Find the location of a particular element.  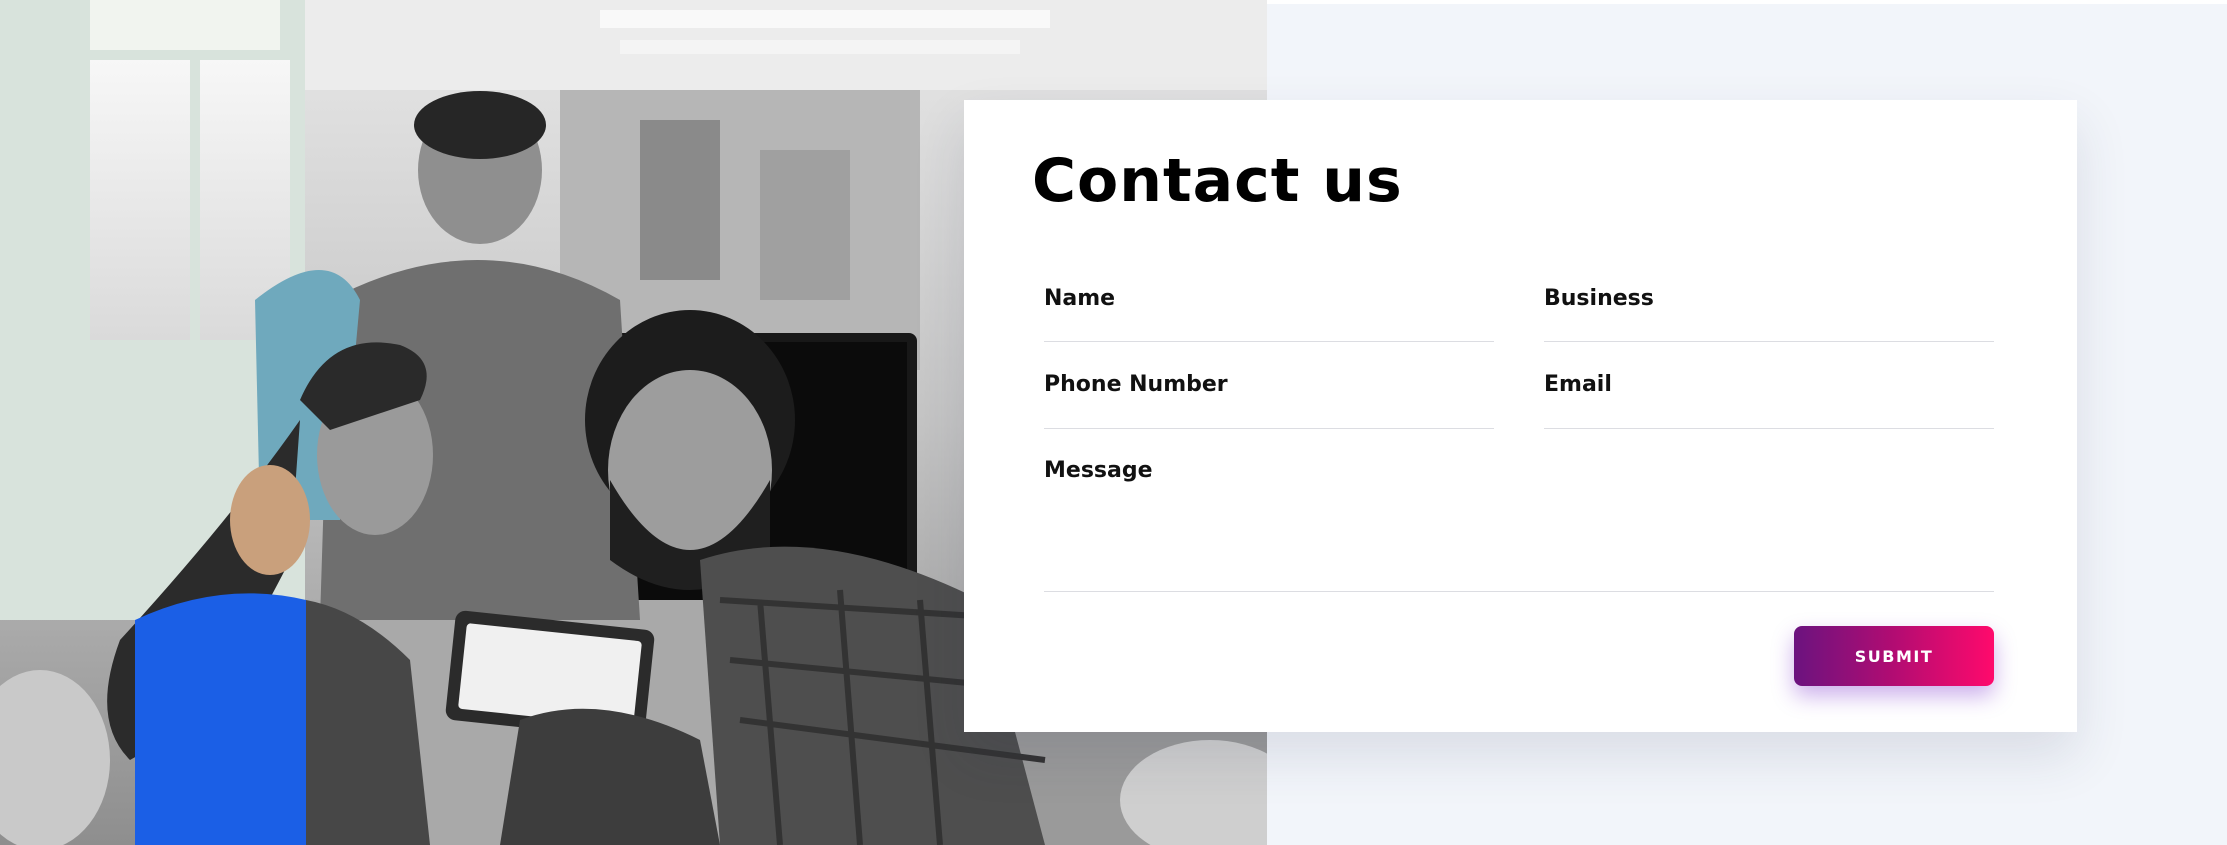

name-input is located at coordinates (1269, 313).